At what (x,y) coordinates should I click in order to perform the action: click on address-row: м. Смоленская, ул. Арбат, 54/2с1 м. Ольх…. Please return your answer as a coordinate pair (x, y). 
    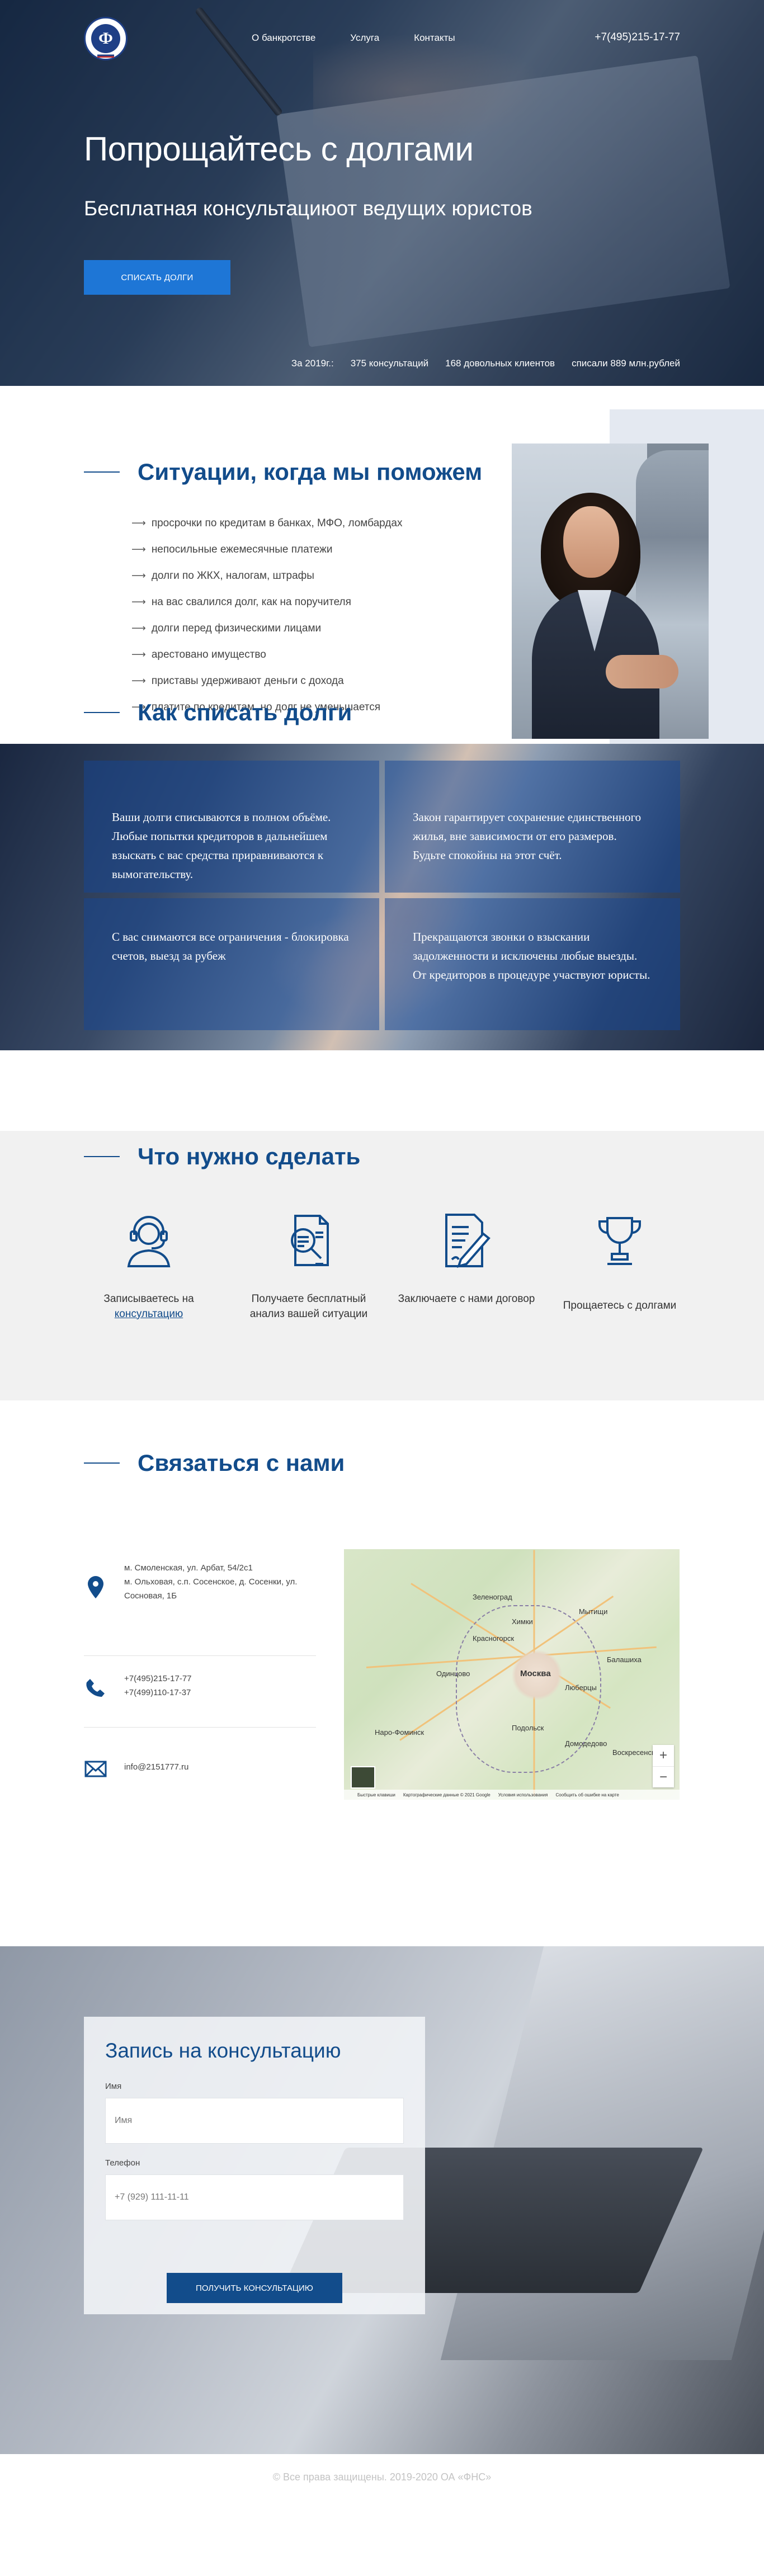
    Looking at the image, I should click on (196, 1582).